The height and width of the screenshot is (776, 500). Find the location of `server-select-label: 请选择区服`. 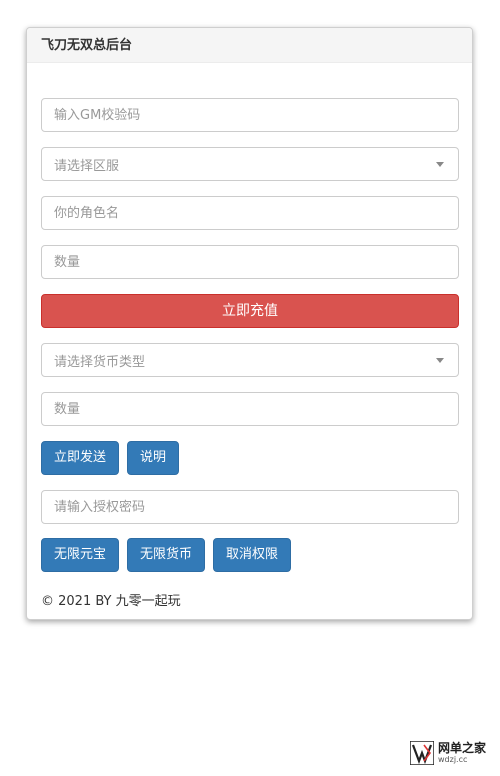

server-select-label: 请选择区服 is located at coordinates (87, 166).